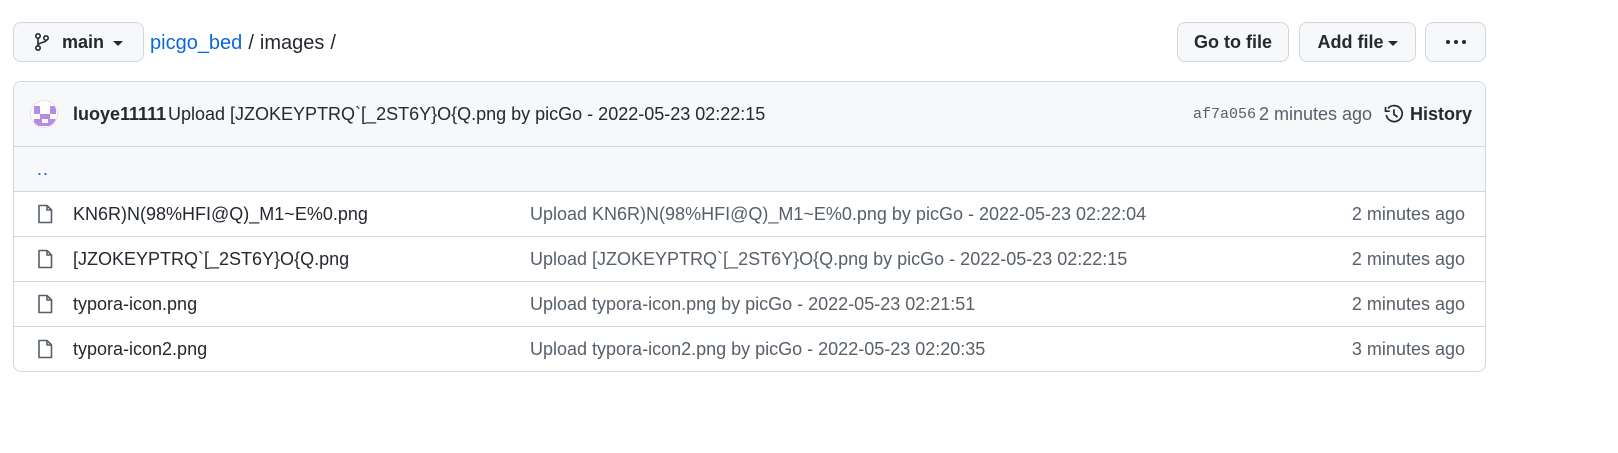  What do you see at coordinates (135, 304) in the screenshot?
I see `file-name-link: typora-icon.png` at bounding box center [135, 304].